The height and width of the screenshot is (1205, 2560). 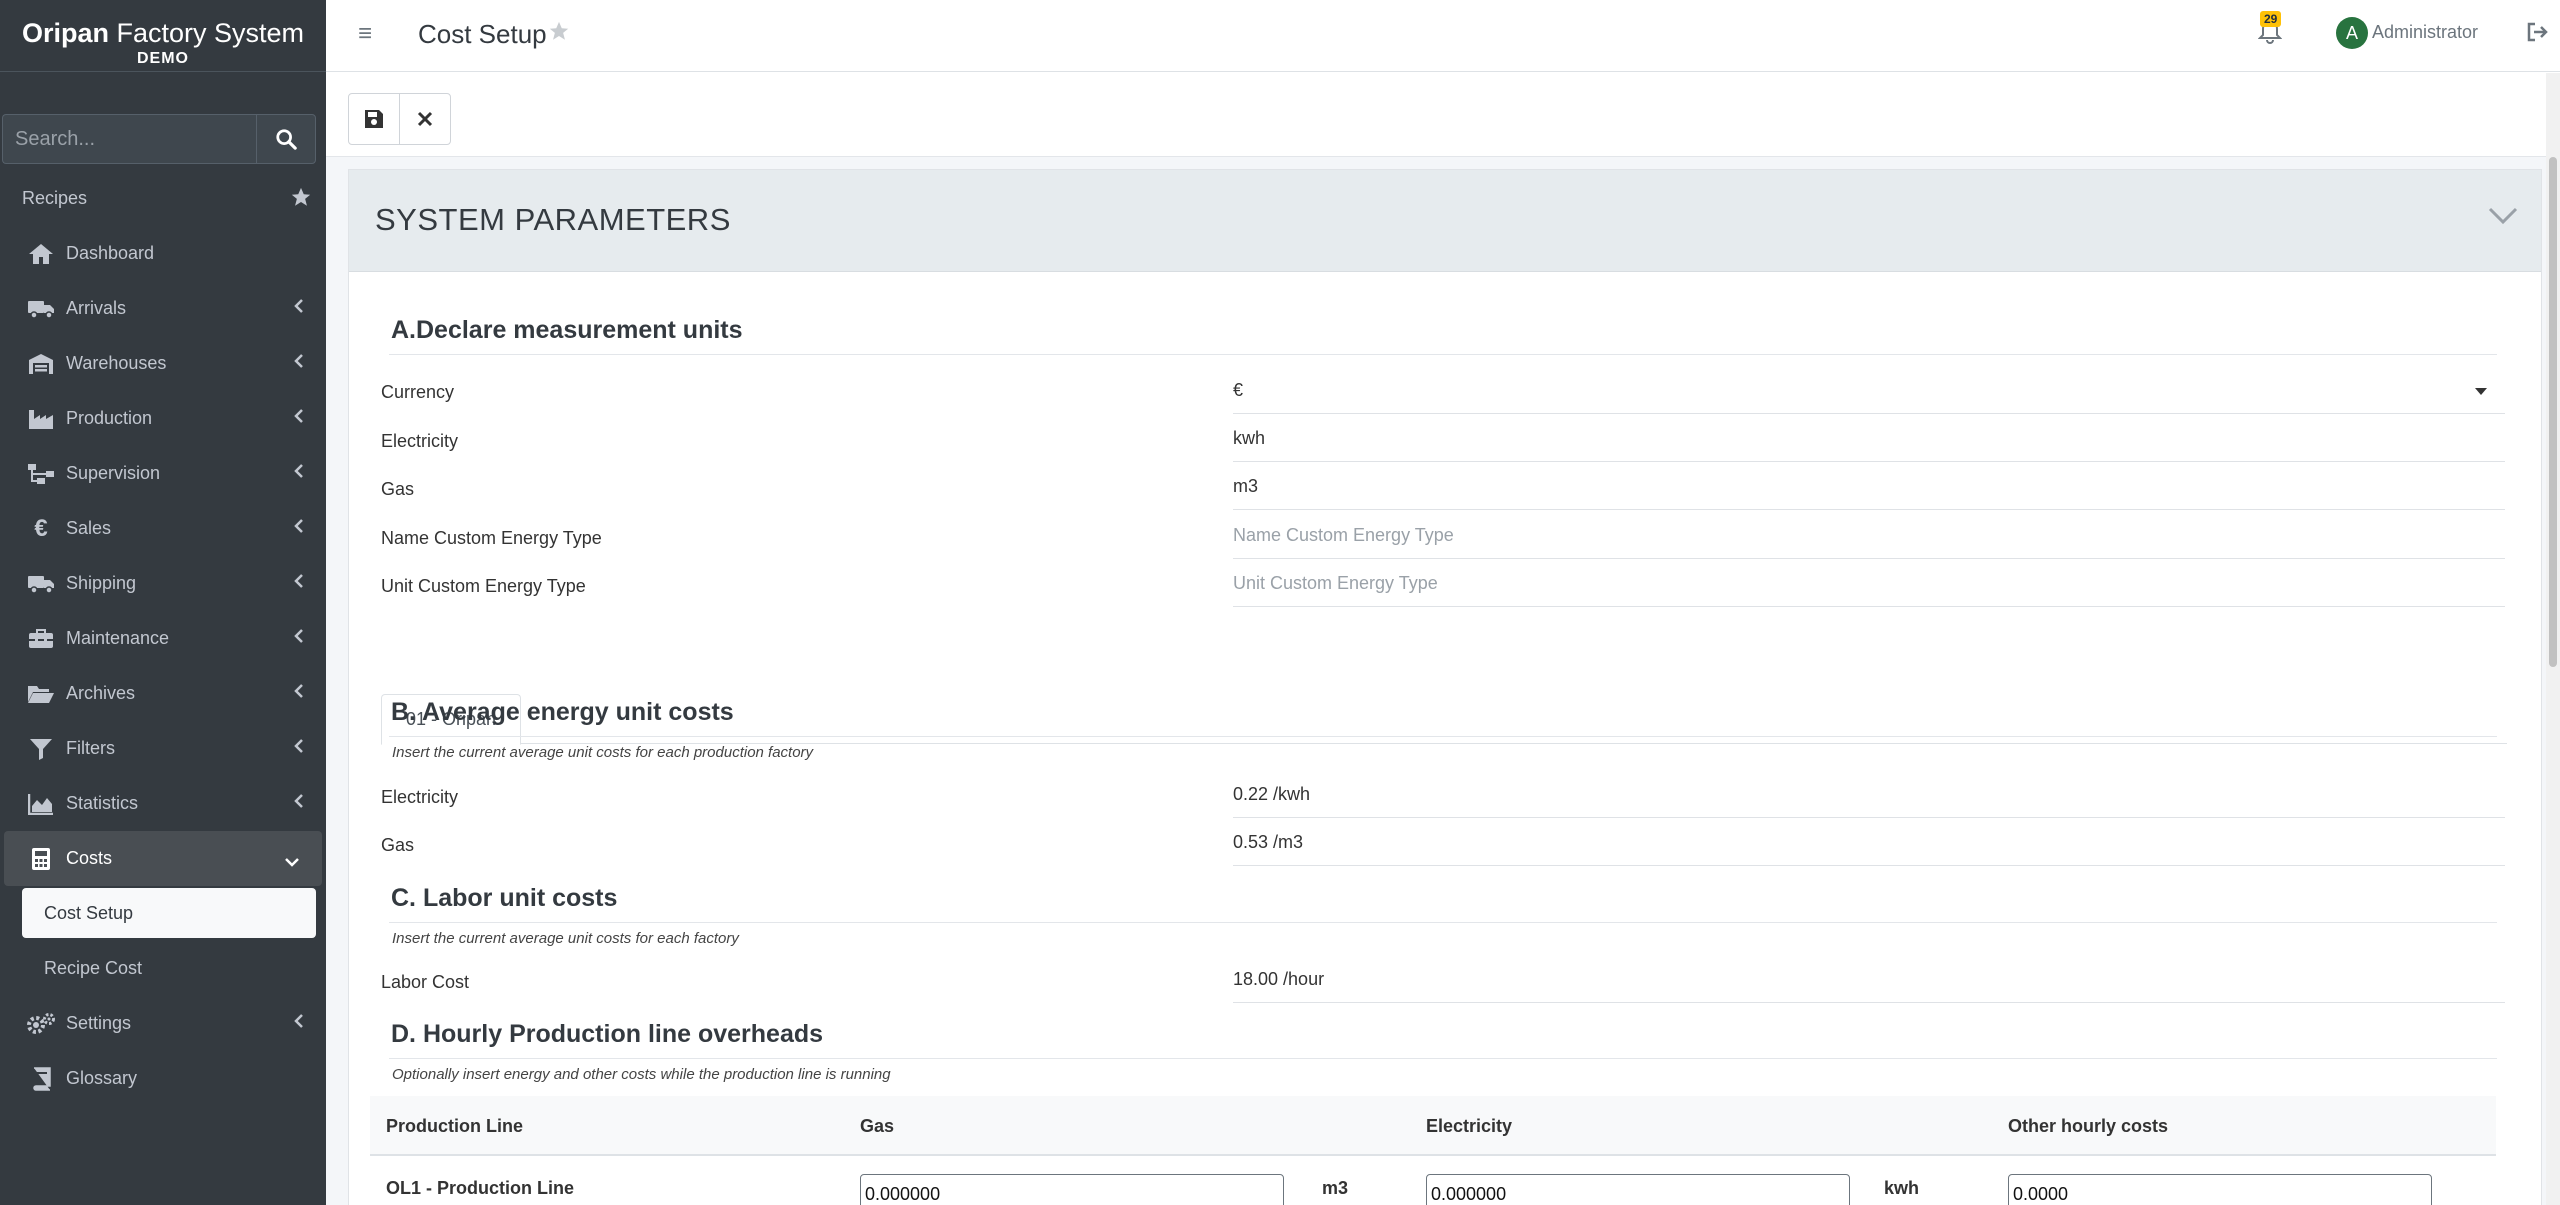 I want to click on chevron-down-icon, so click(x=2503, y=218).